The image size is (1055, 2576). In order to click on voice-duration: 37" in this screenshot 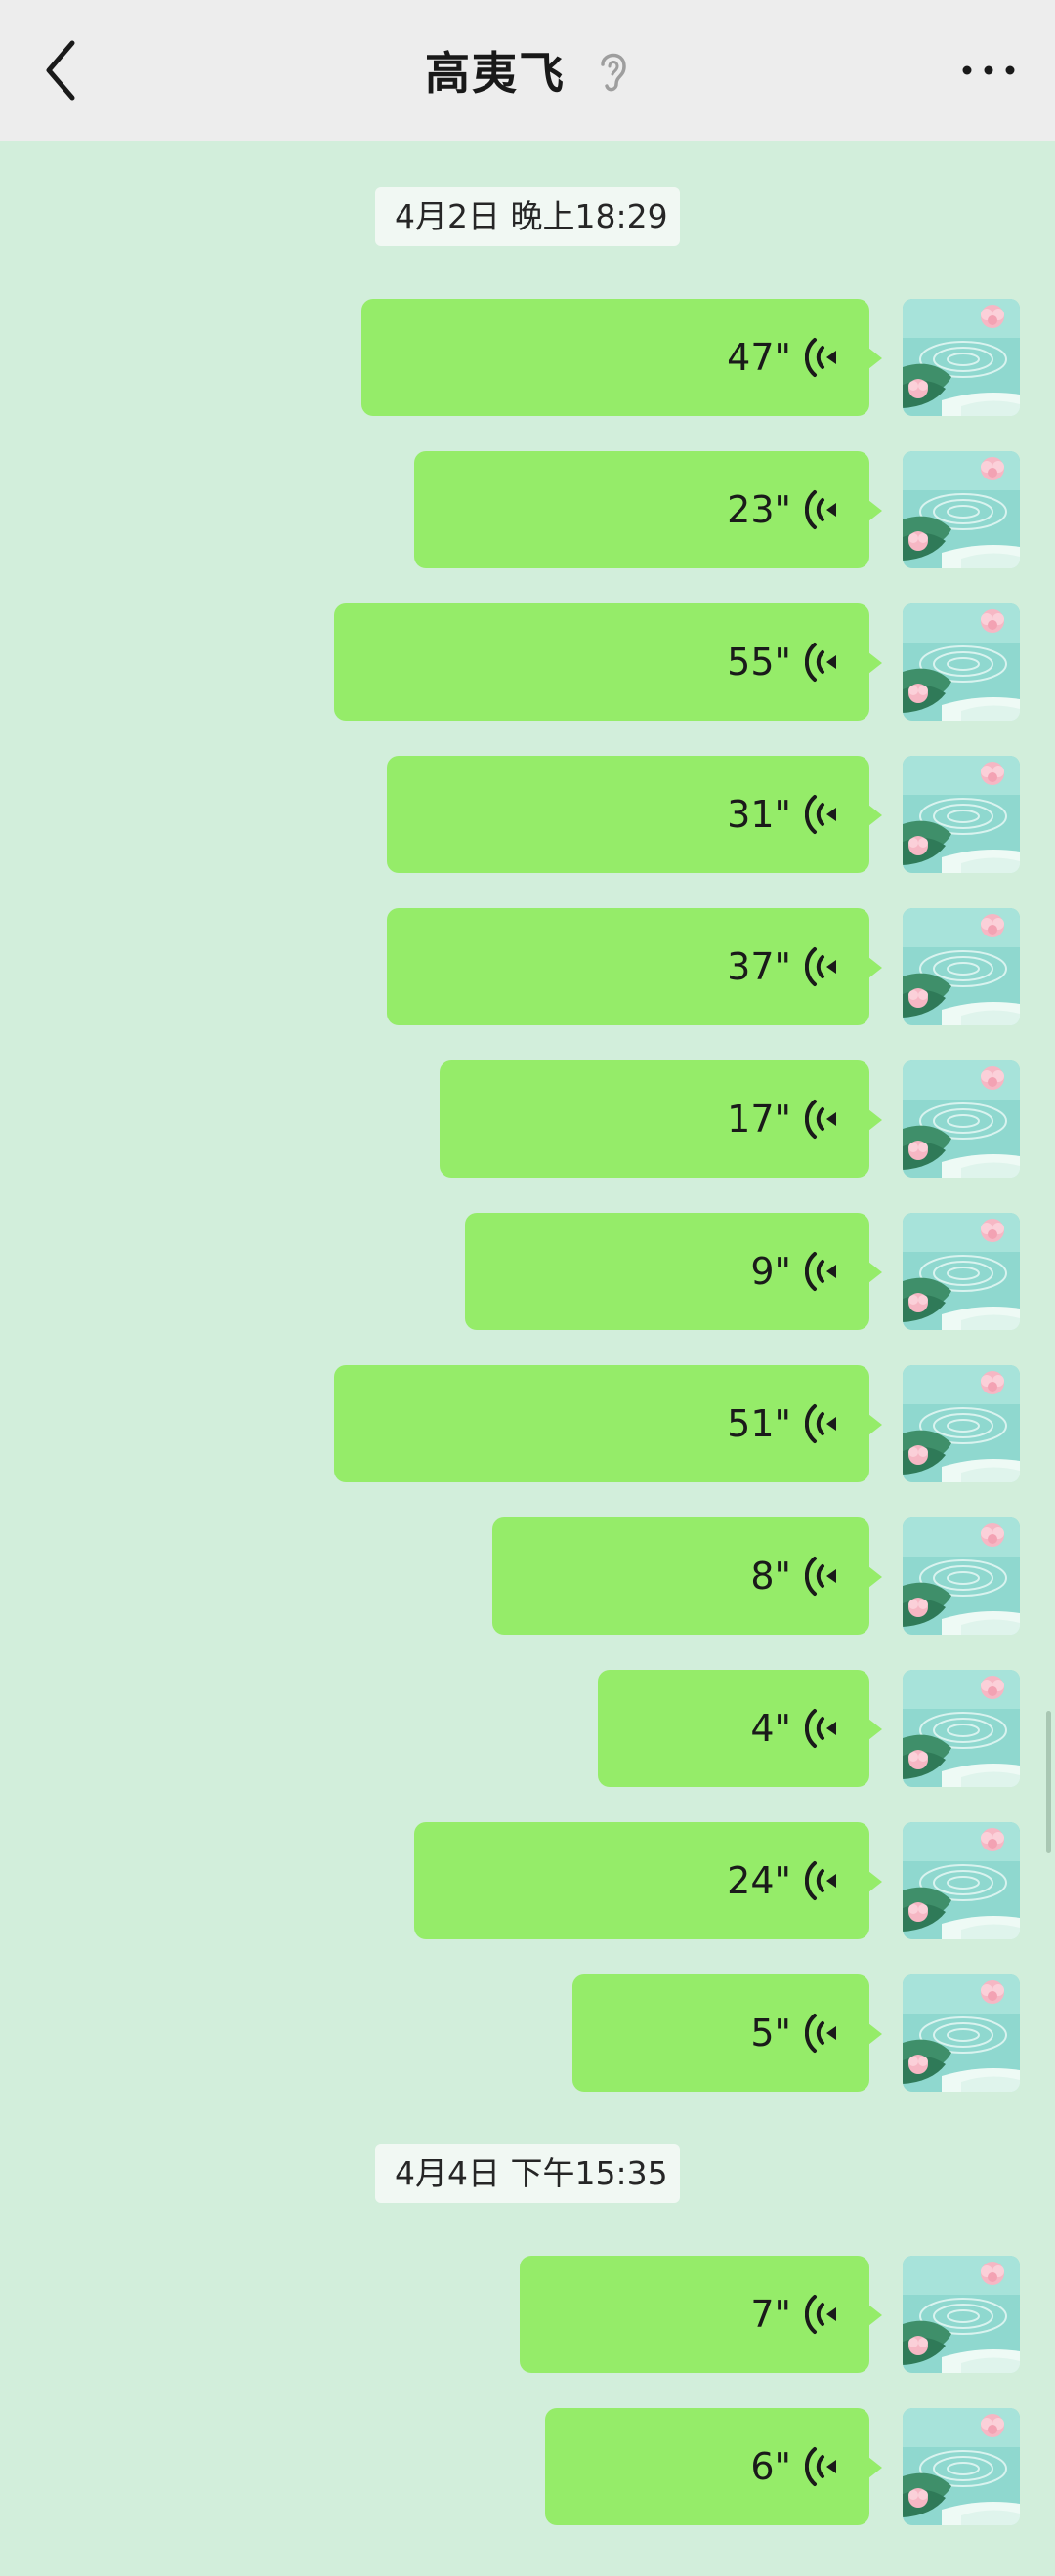, I will do `click(759, 967)`.